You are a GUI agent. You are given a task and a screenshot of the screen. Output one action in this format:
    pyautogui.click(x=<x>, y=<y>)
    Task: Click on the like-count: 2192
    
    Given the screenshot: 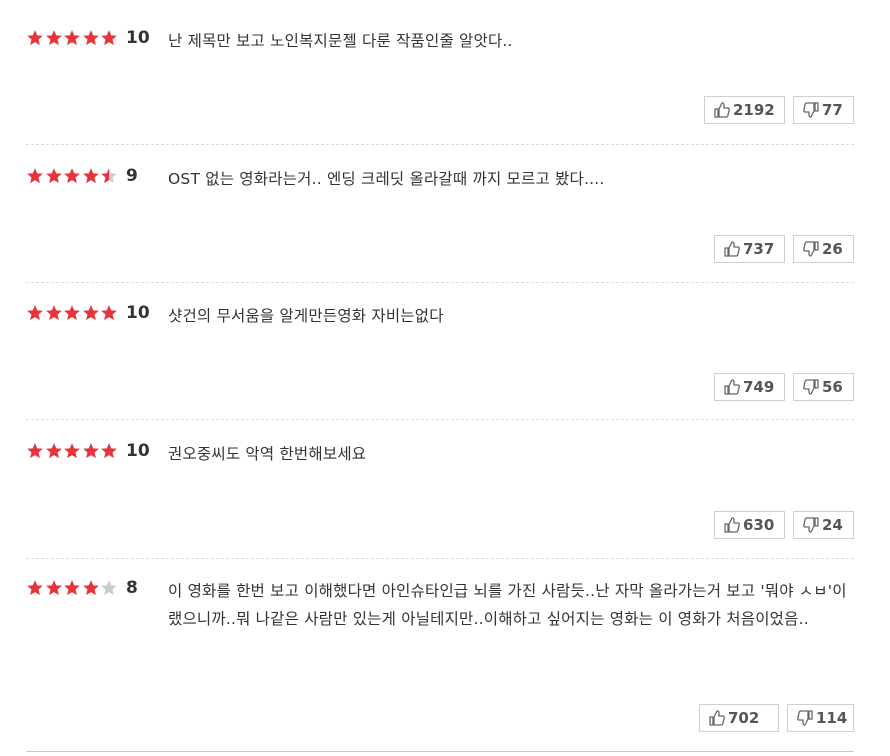 What is the action you would take?
    pyautogui.click(x=754, y=110)
    